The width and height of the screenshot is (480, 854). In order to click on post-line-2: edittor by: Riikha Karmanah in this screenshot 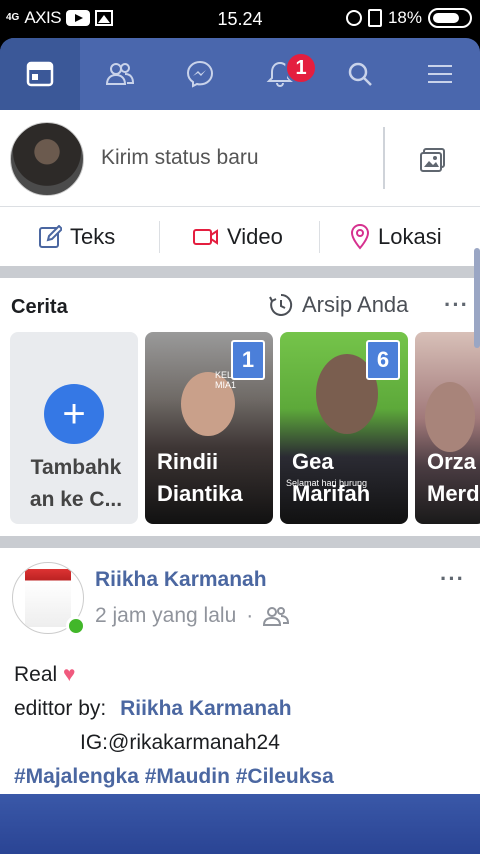, I will do `click(174, 709)`.